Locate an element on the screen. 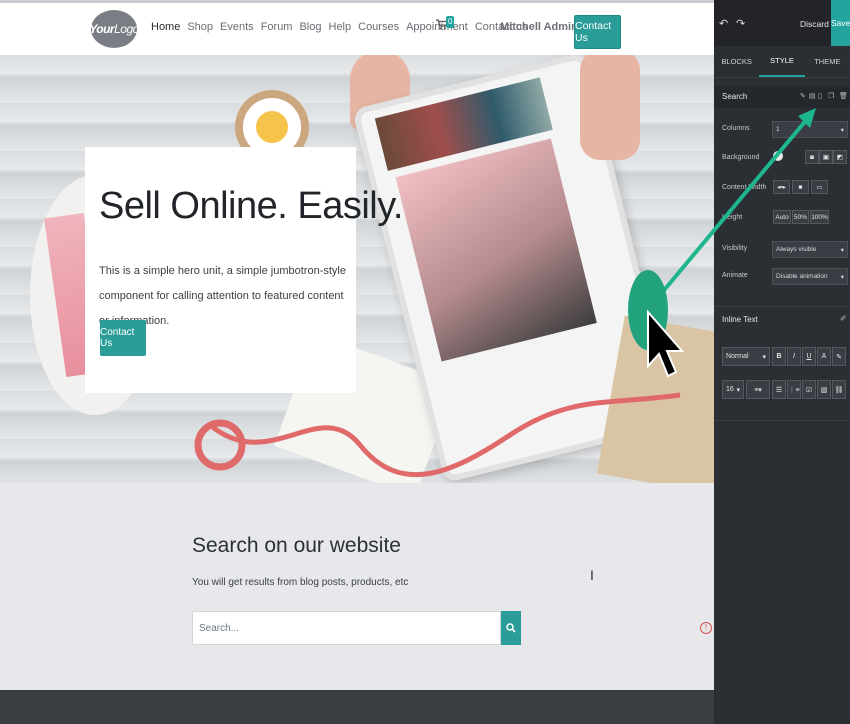  numbered-list-icon: ⋮≡ is located at coordinates (794, 389).